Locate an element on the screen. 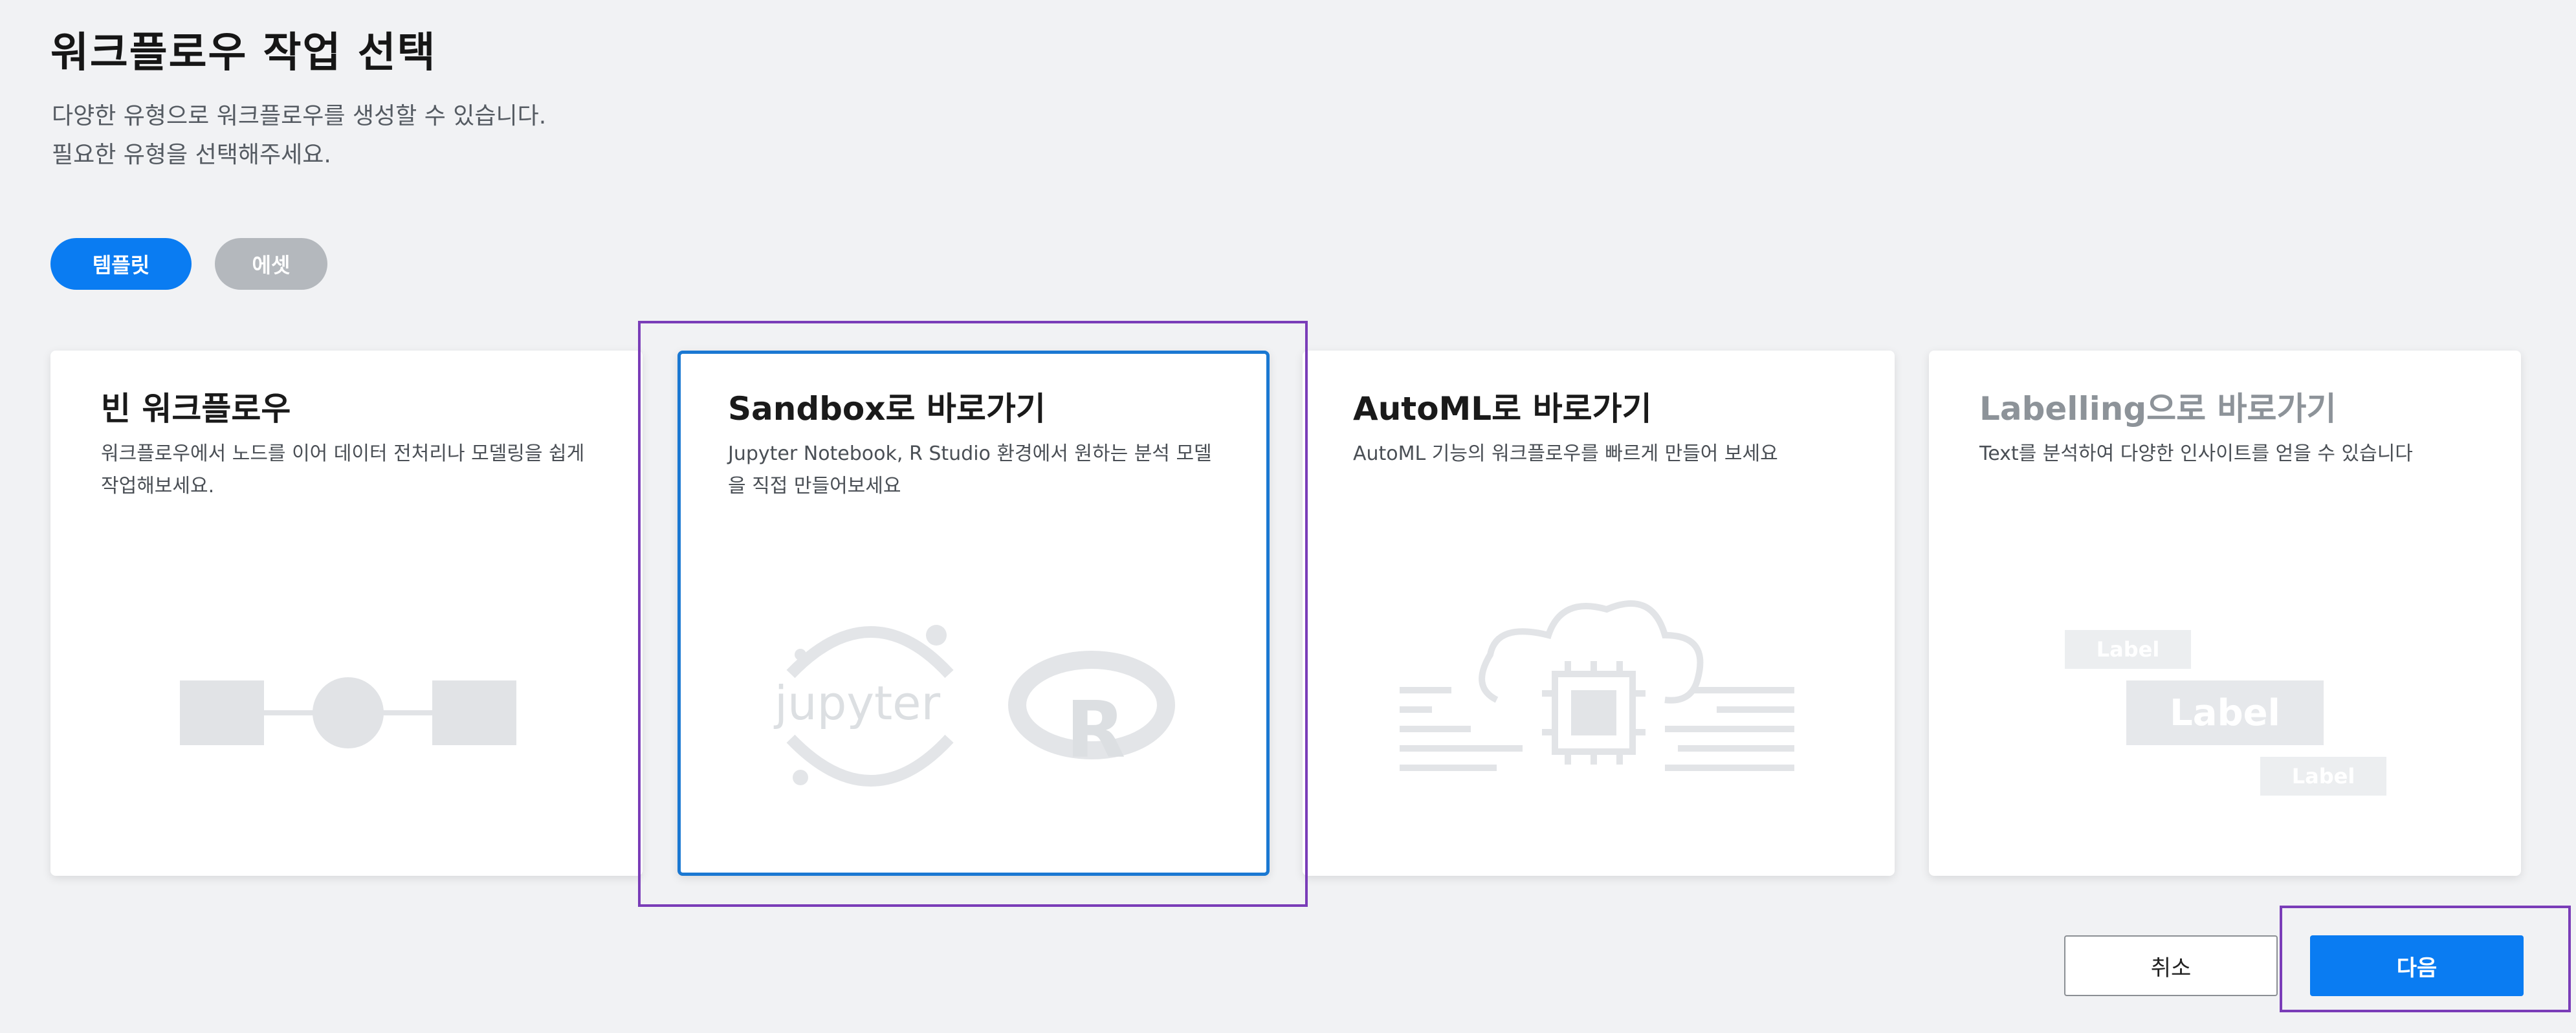  r-logo-text: R is located at coordinates (1096, 731).